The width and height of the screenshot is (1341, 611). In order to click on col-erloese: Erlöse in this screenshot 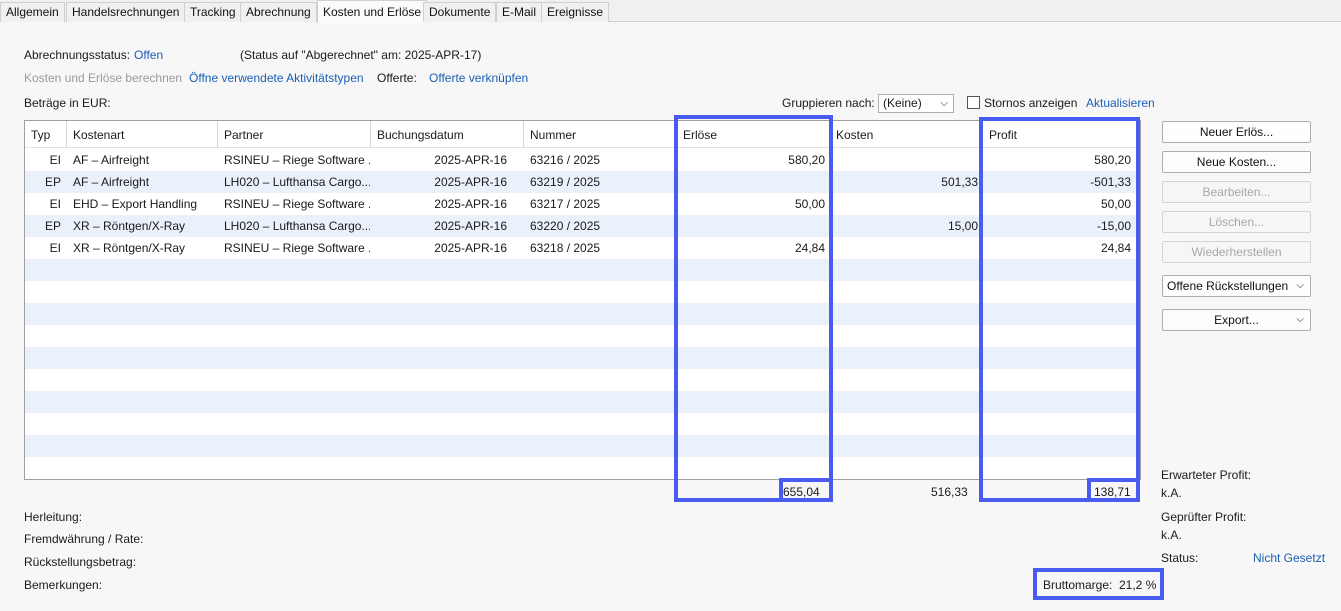, I will do `click(753, 134)`.